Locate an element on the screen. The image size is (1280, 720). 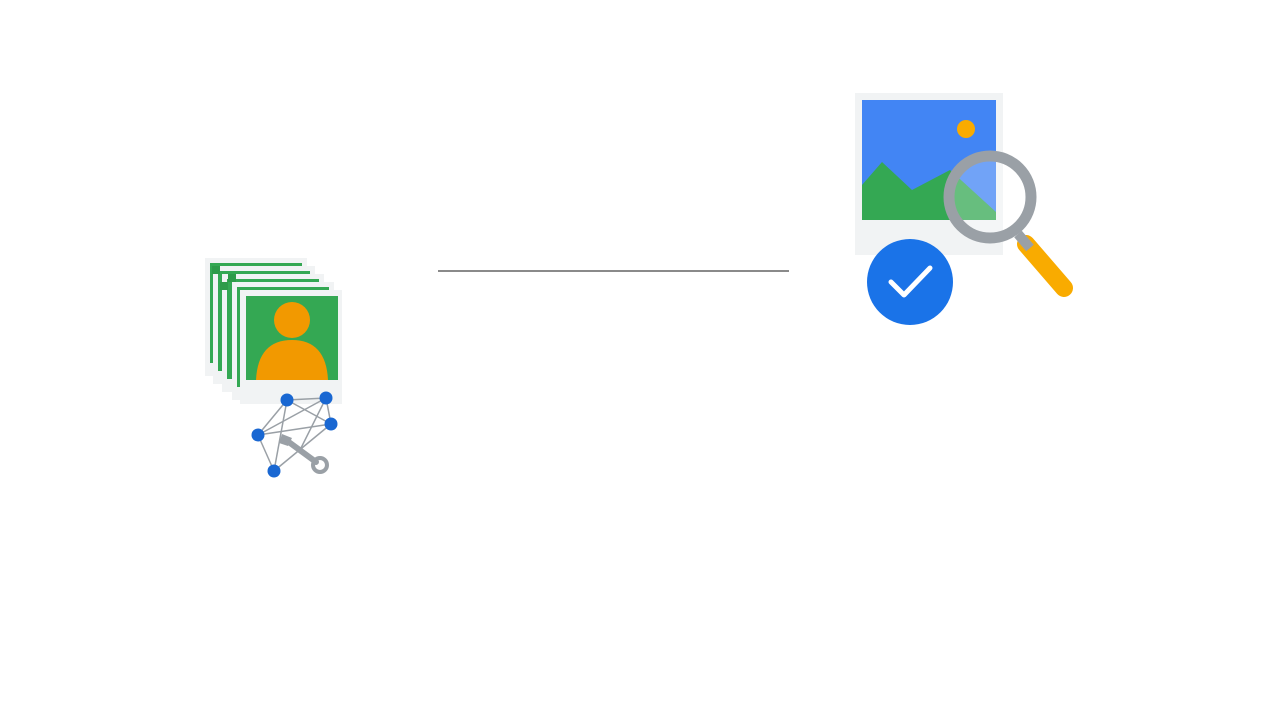
wrench-icon is located at coordinates (304, 454).